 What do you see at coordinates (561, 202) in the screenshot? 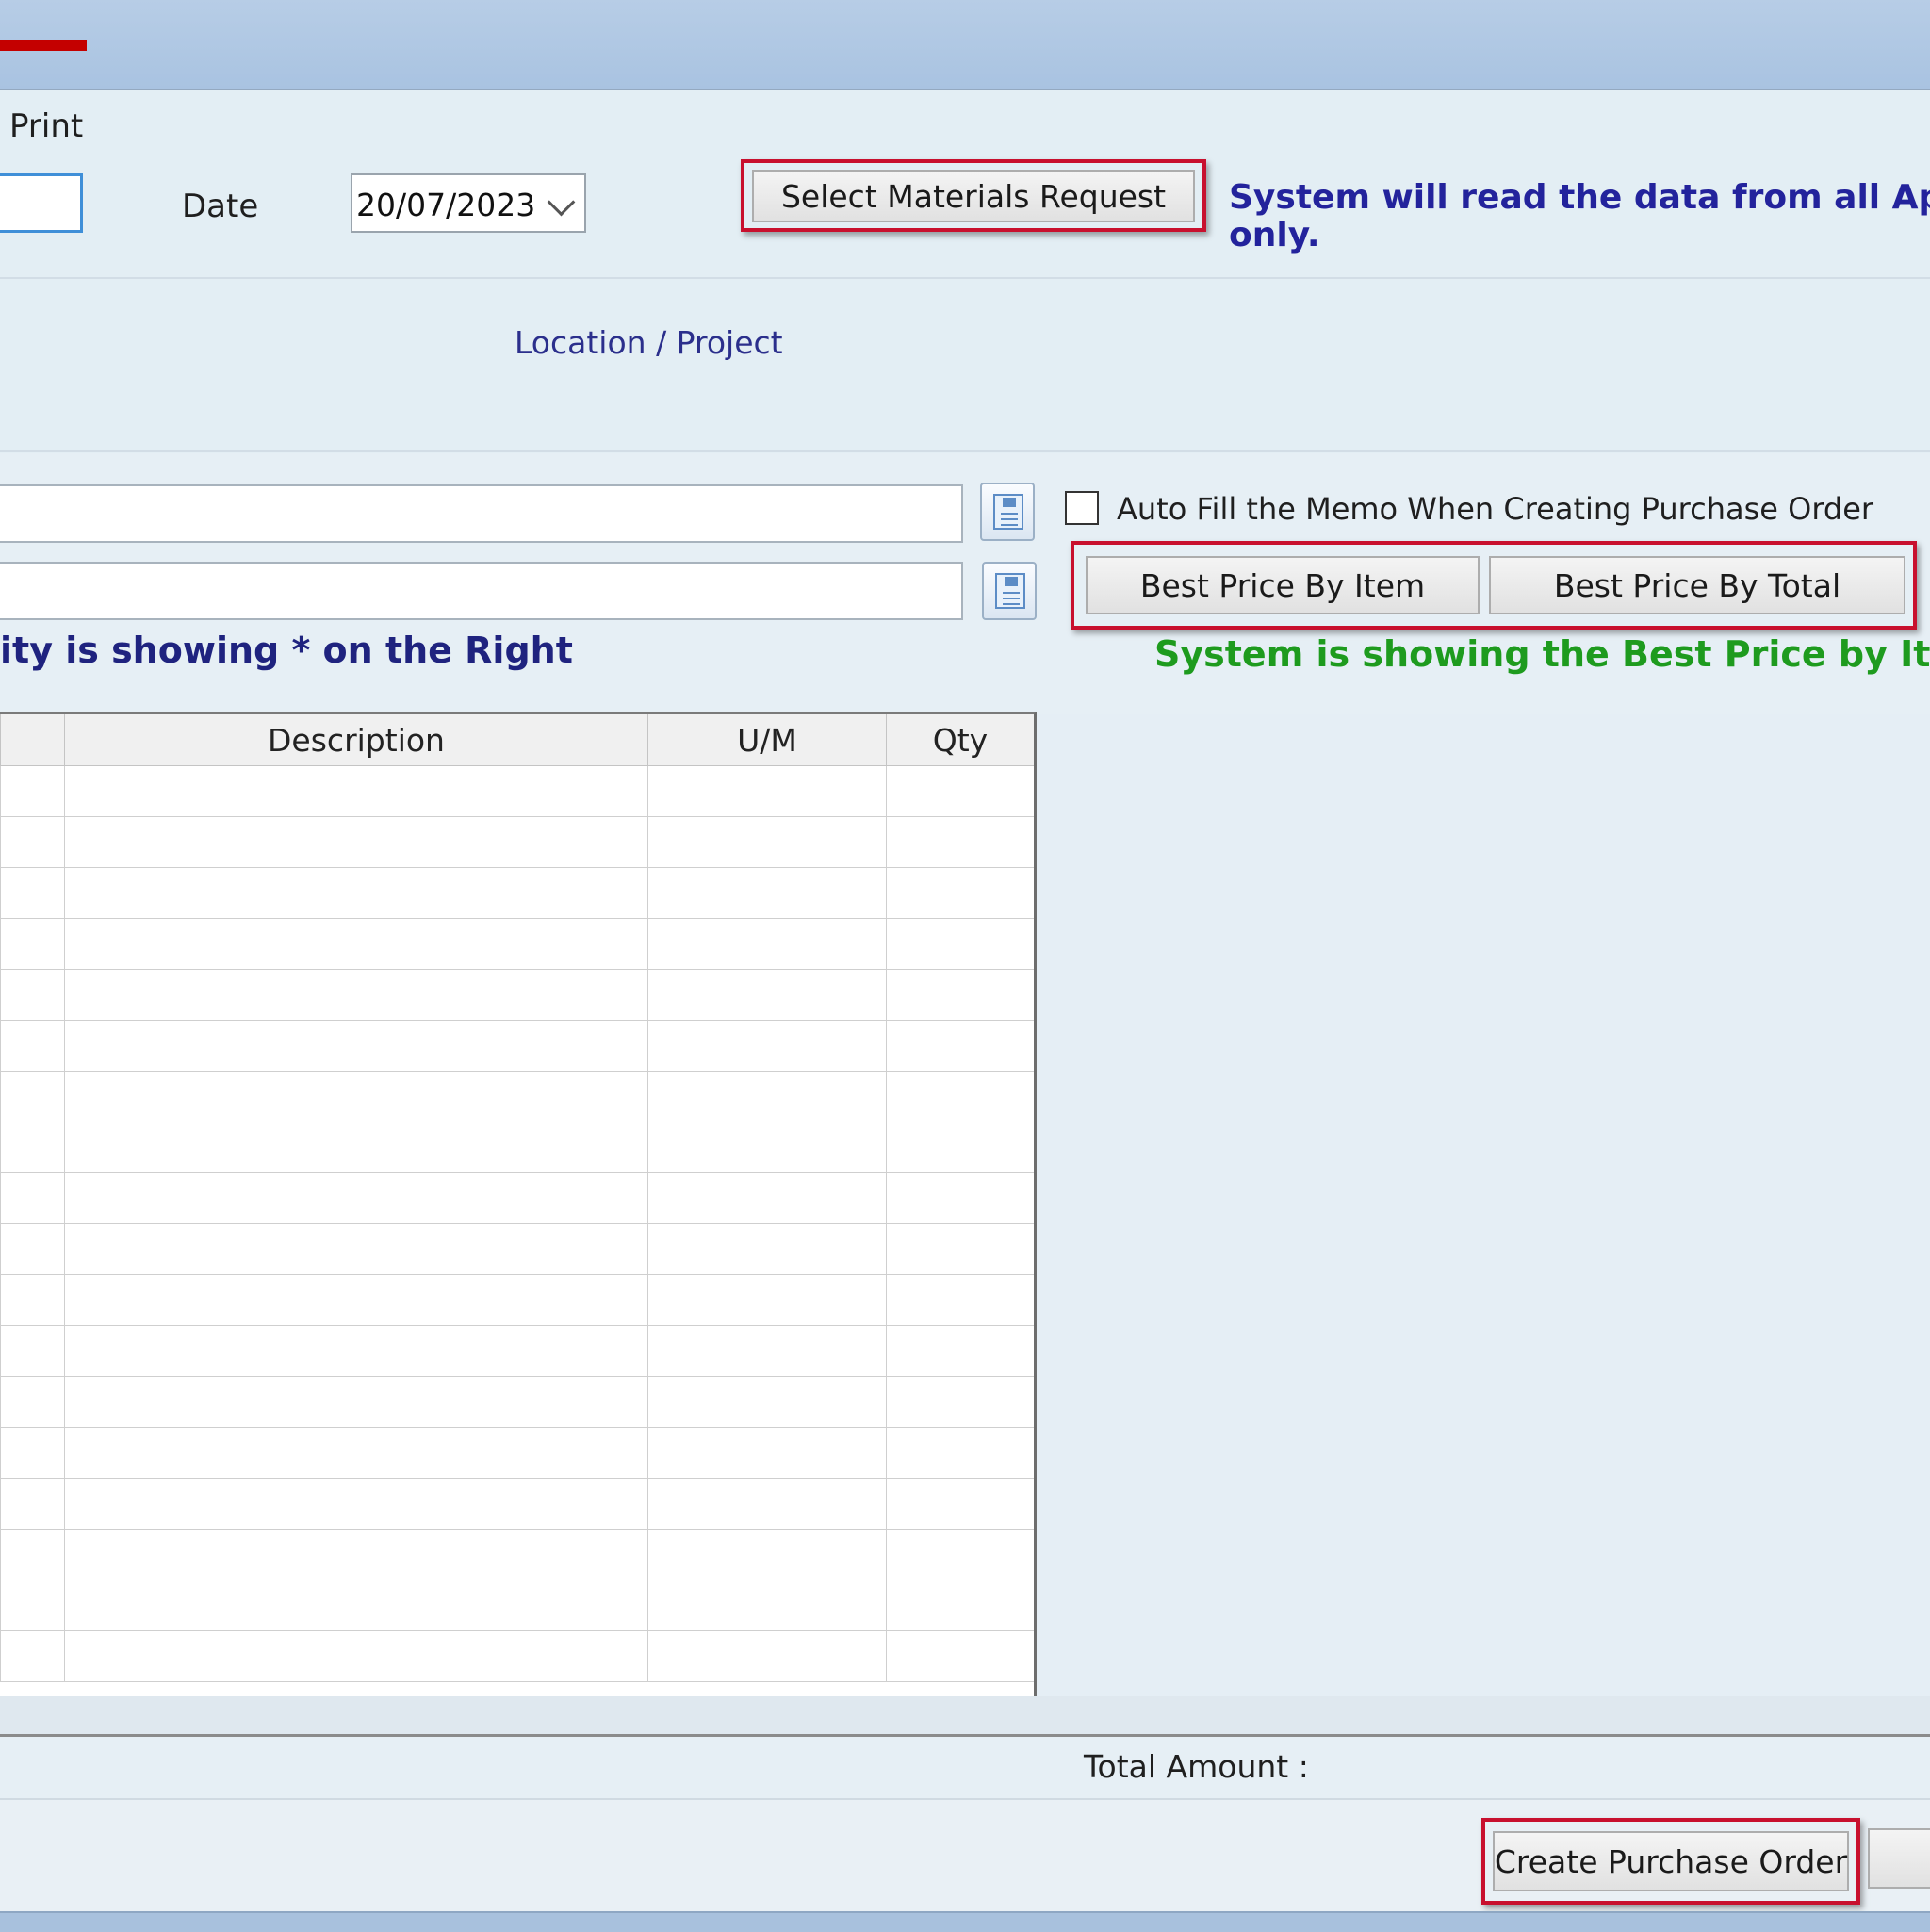
I see `chevron-down-icon` at bounding box center [561, 202].